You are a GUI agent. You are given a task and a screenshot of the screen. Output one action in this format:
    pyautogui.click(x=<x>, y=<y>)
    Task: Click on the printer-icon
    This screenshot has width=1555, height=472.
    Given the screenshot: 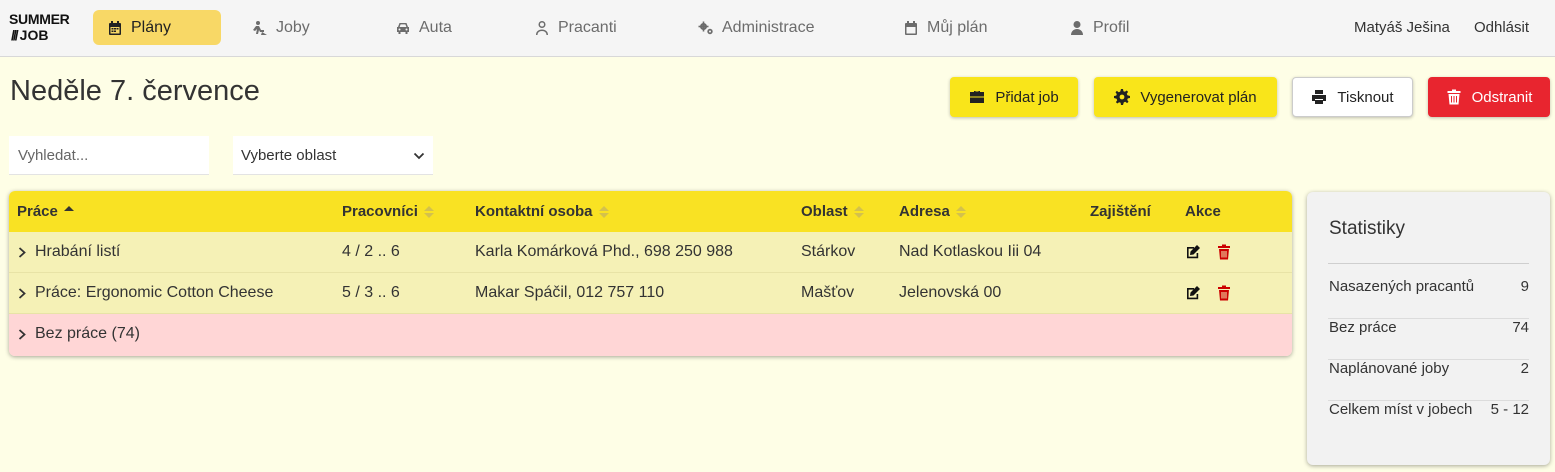 What is the action you would take?
    pyautogui.click(x=1319, y=97)
    